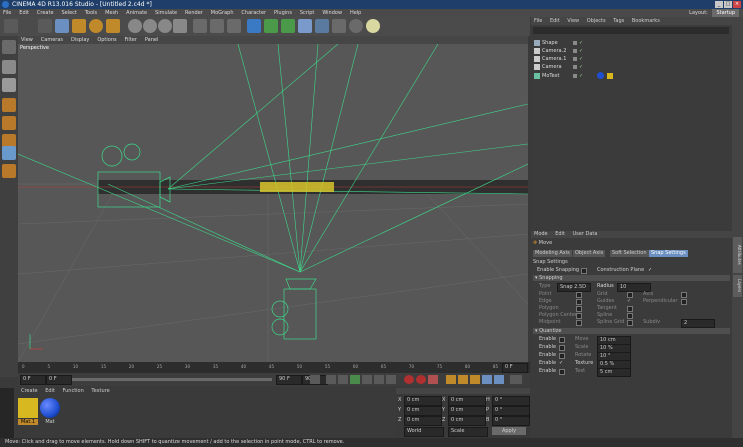 This screenshot has width=743, height=447. What do you see at coordinates (618, 21) in the screenshot?
I see `object-menu-tags: Tags` at bounding box center [618, 21].